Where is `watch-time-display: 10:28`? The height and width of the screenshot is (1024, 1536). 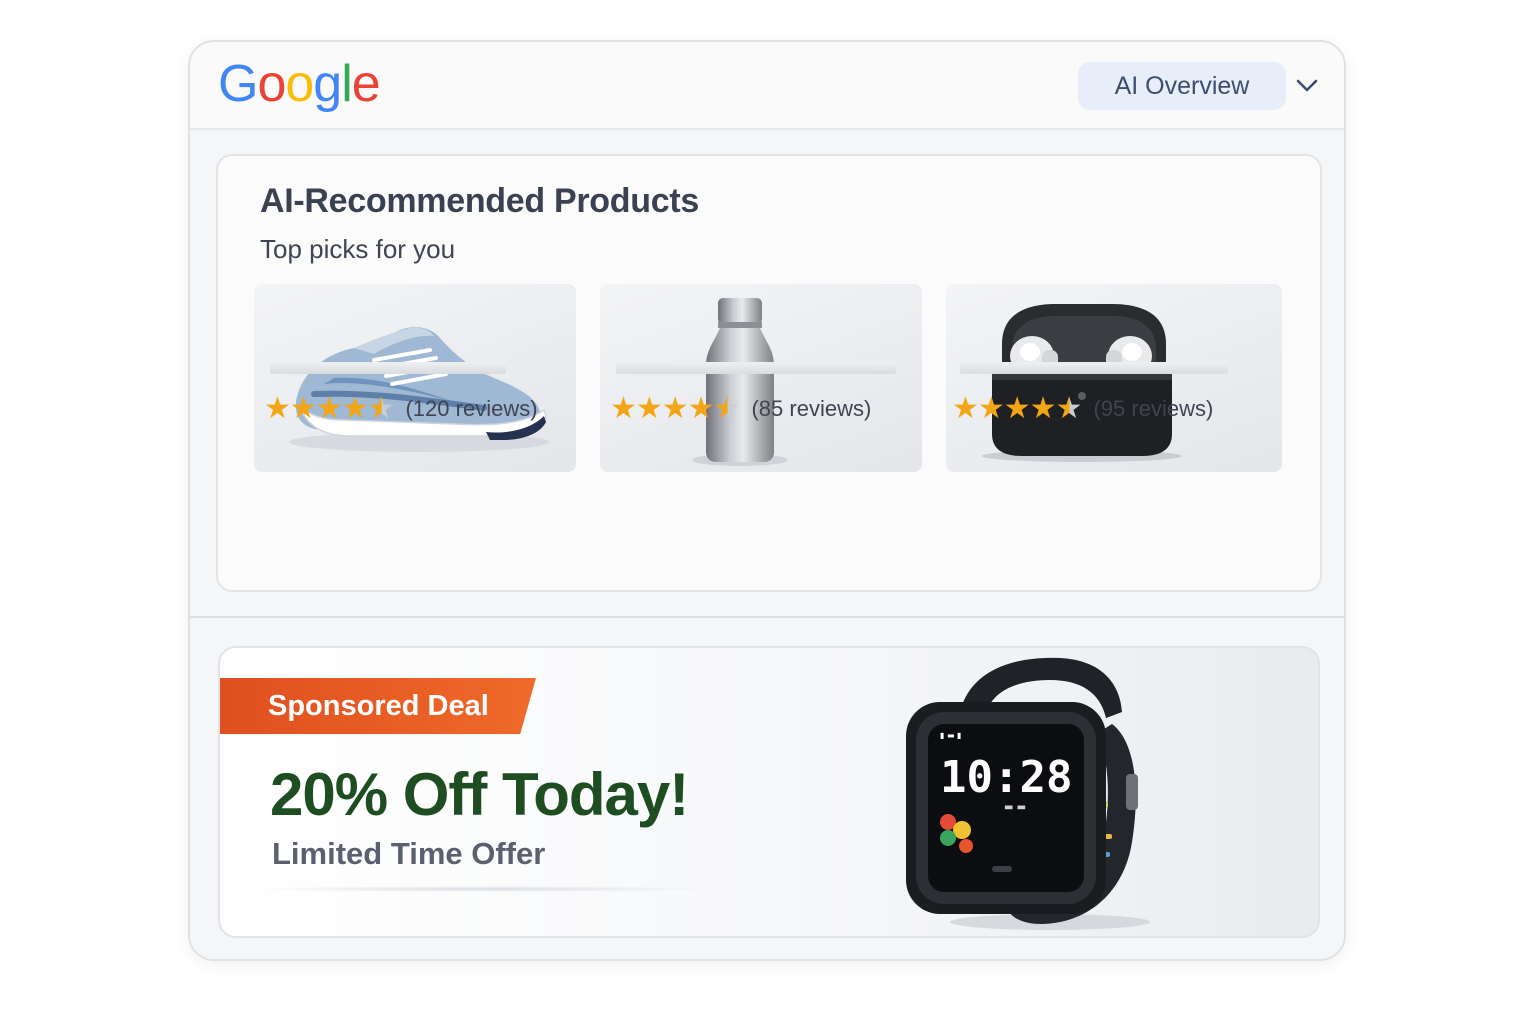
watch-time-display: 10:28 is located at coordinates (1006, 777).